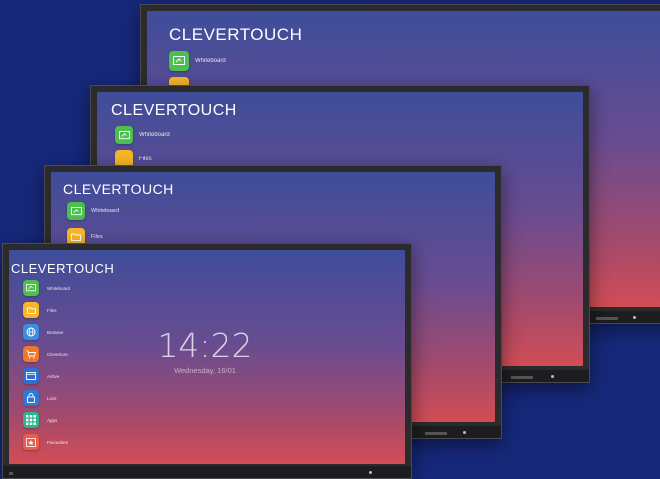 Image resolution: width=660 pixels, height=479 pixels. Describe the element at coordinates (55, 332) in the screenshot. I see `app-label: Browser` at that location.